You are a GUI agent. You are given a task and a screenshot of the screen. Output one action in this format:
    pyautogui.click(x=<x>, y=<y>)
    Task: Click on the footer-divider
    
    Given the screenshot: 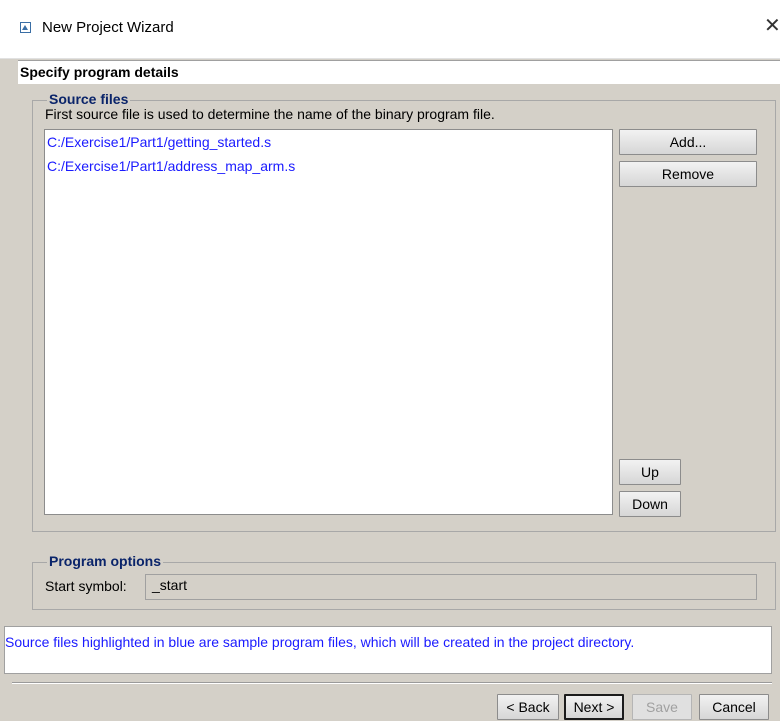 What is the action you would take?
    pyautogui.click(x=392, y=683)
    